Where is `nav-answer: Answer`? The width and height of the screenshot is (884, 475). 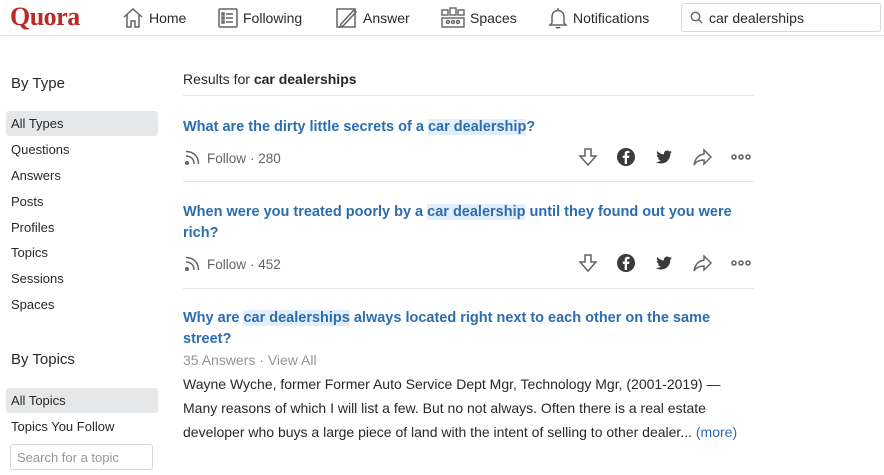 nav-answer: Answer is located at coordinates (372, 18).